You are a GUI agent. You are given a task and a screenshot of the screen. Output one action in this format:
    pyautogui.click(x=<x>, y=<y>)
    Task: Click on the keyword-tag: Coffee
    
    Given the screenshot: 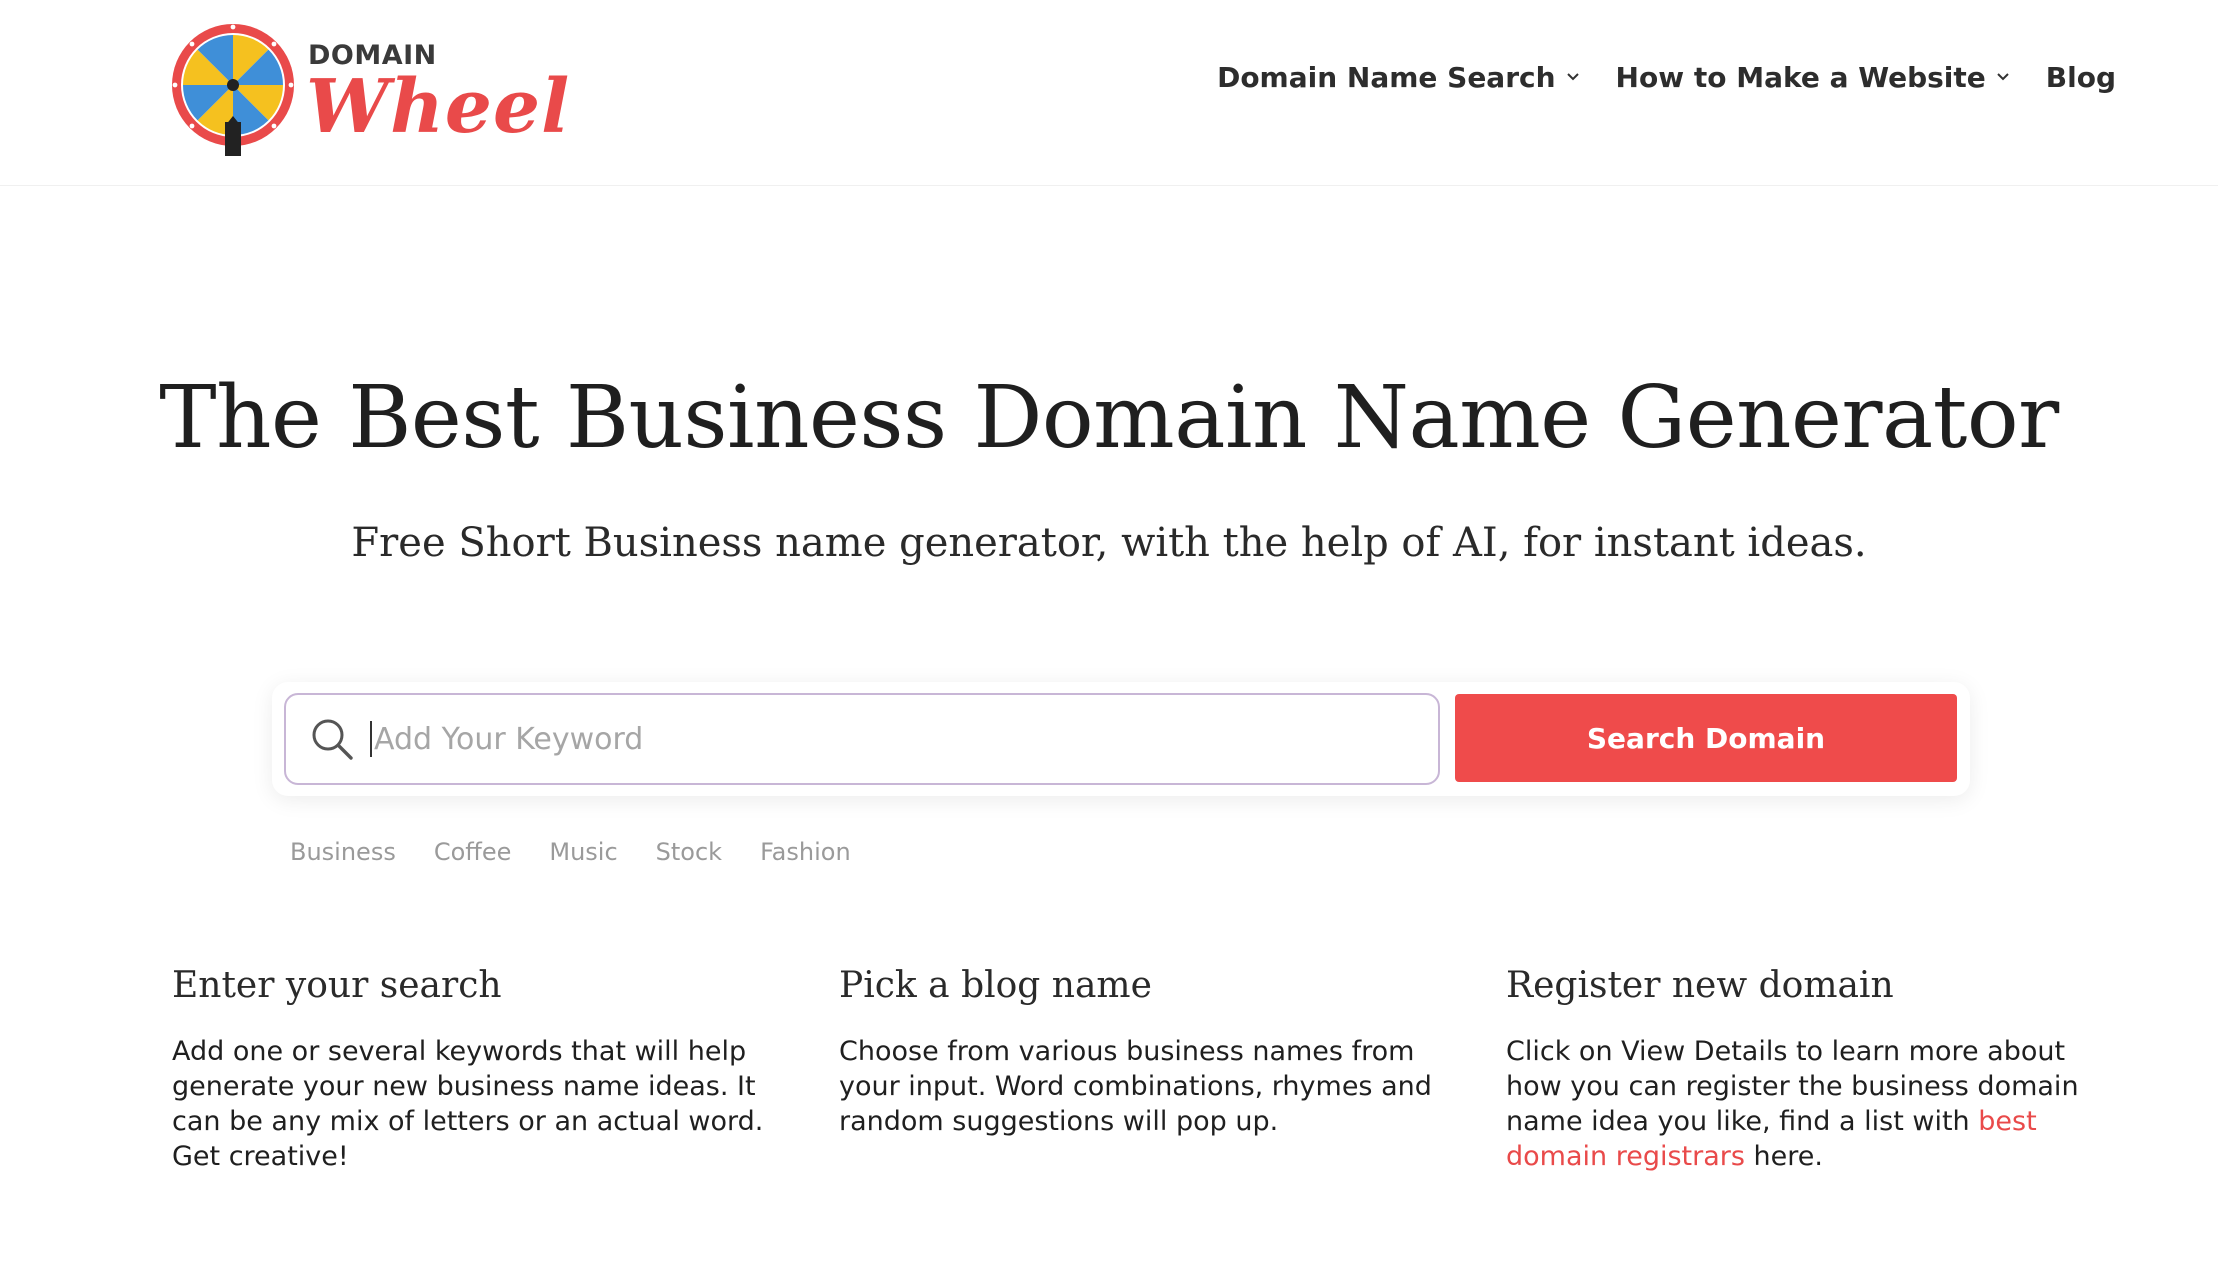 What is the action you would take?
    pyautogui.click(x=473, y=852)
    